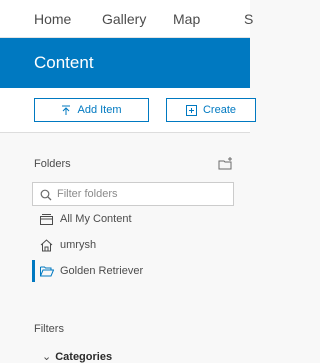 This screenshot has width=320, height=363. I want to click on page-title: Content, so click(64, 62).